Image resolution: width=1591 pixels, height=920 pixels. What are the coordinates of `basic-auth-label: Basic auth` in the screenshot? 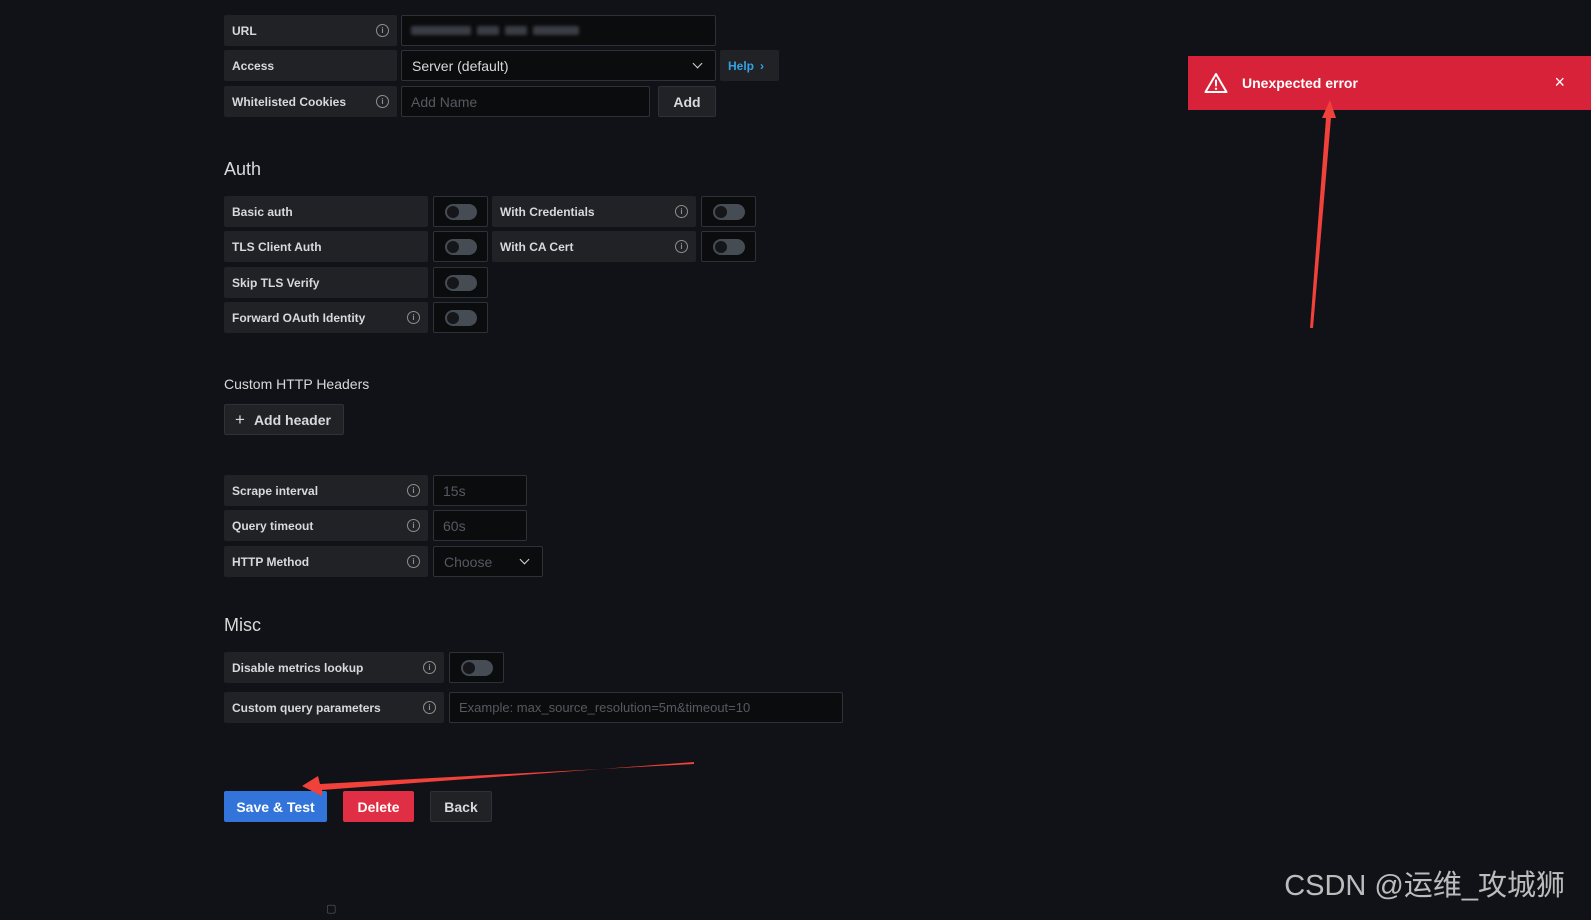 It's located at (326, 211).